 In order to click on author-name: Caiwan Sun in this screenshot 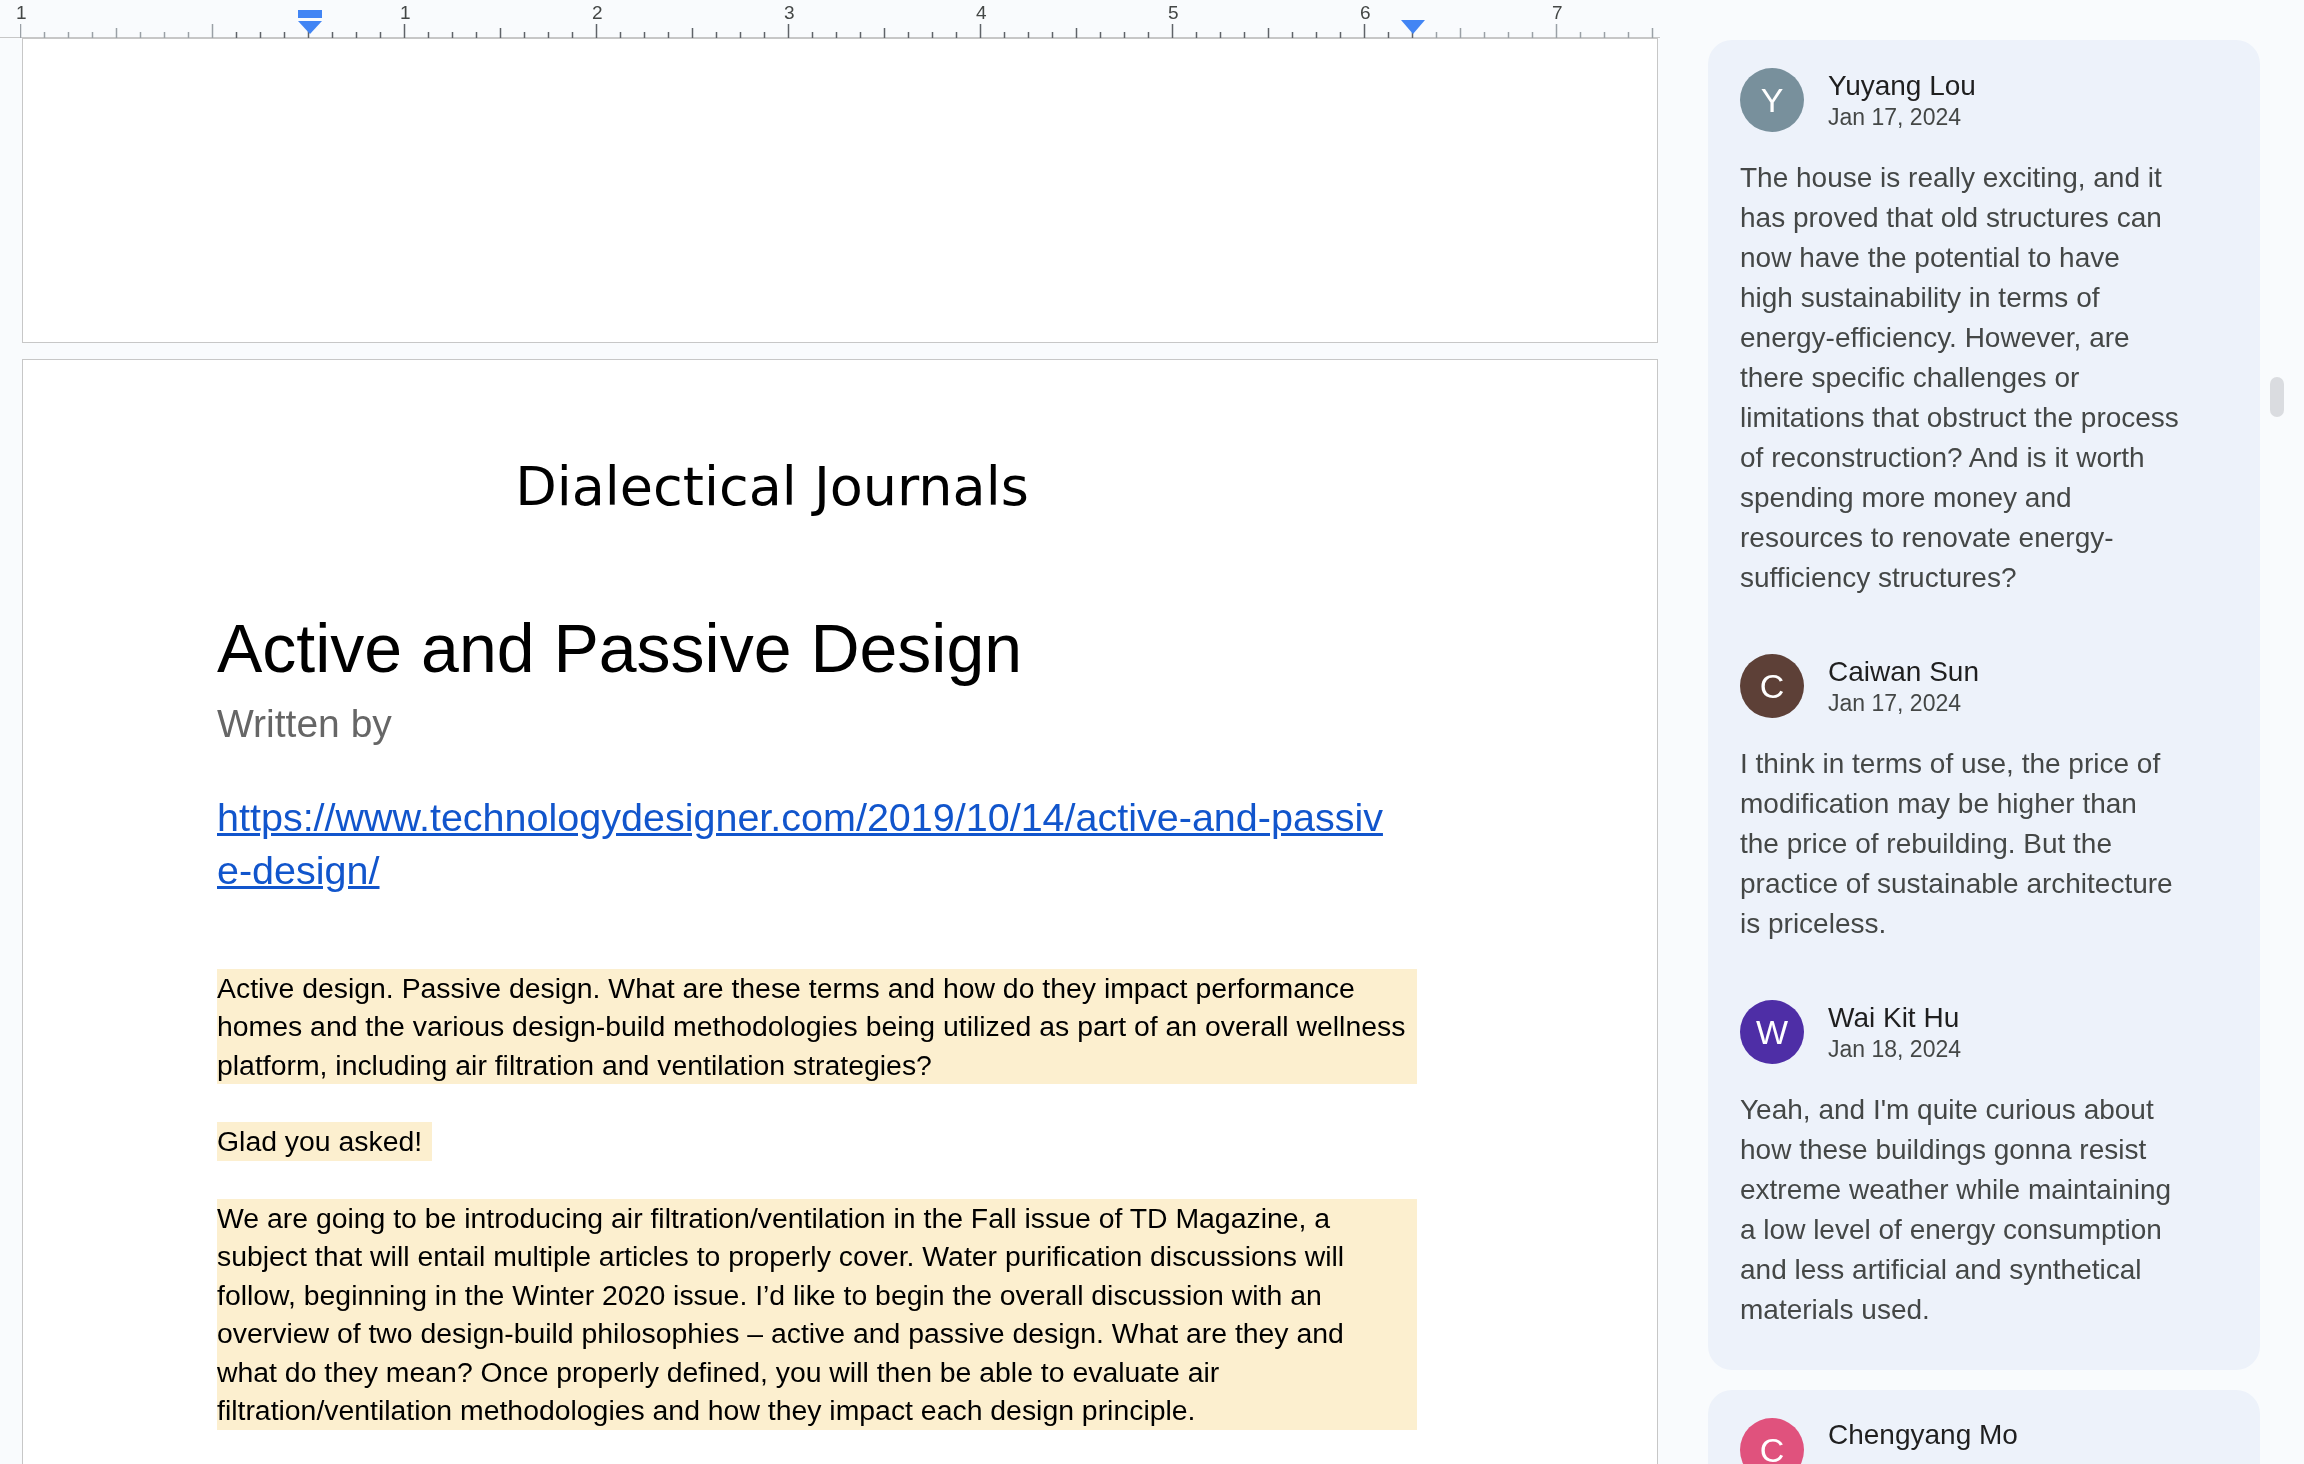, I will do `click(1903, 672)`.